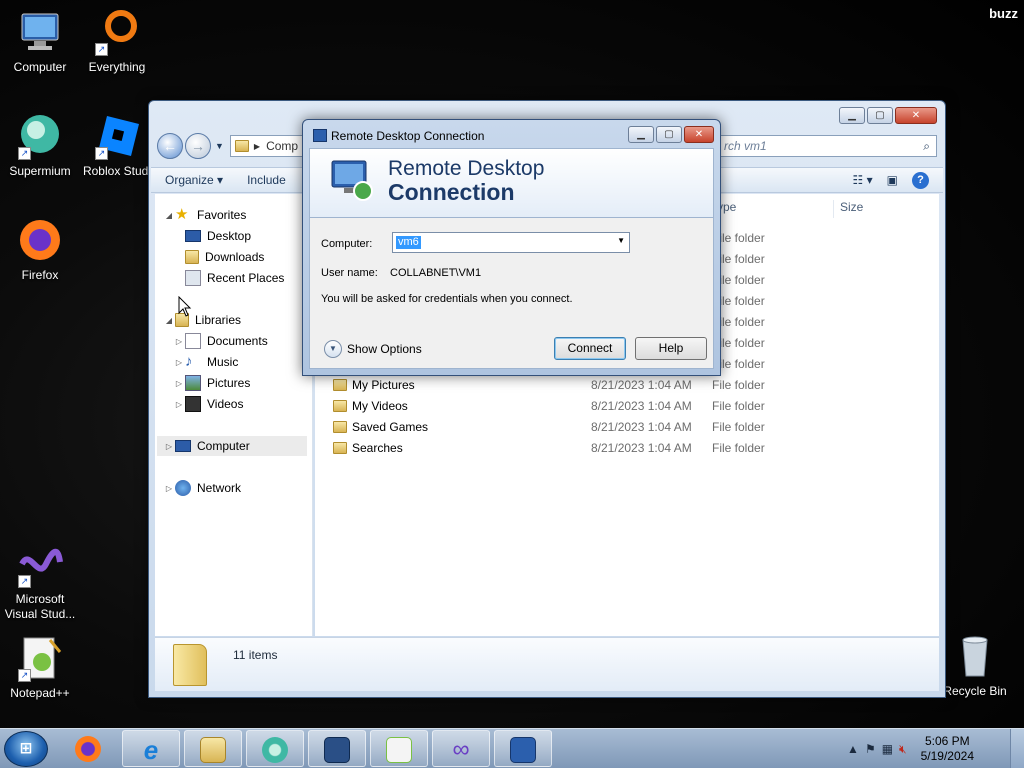 This screenshot has height=768, width=1024. What do you see at coordinates (151, 748) in the screenshot?
I see `taskbar-internet-explorer: e` at bounding box center [151, 748].